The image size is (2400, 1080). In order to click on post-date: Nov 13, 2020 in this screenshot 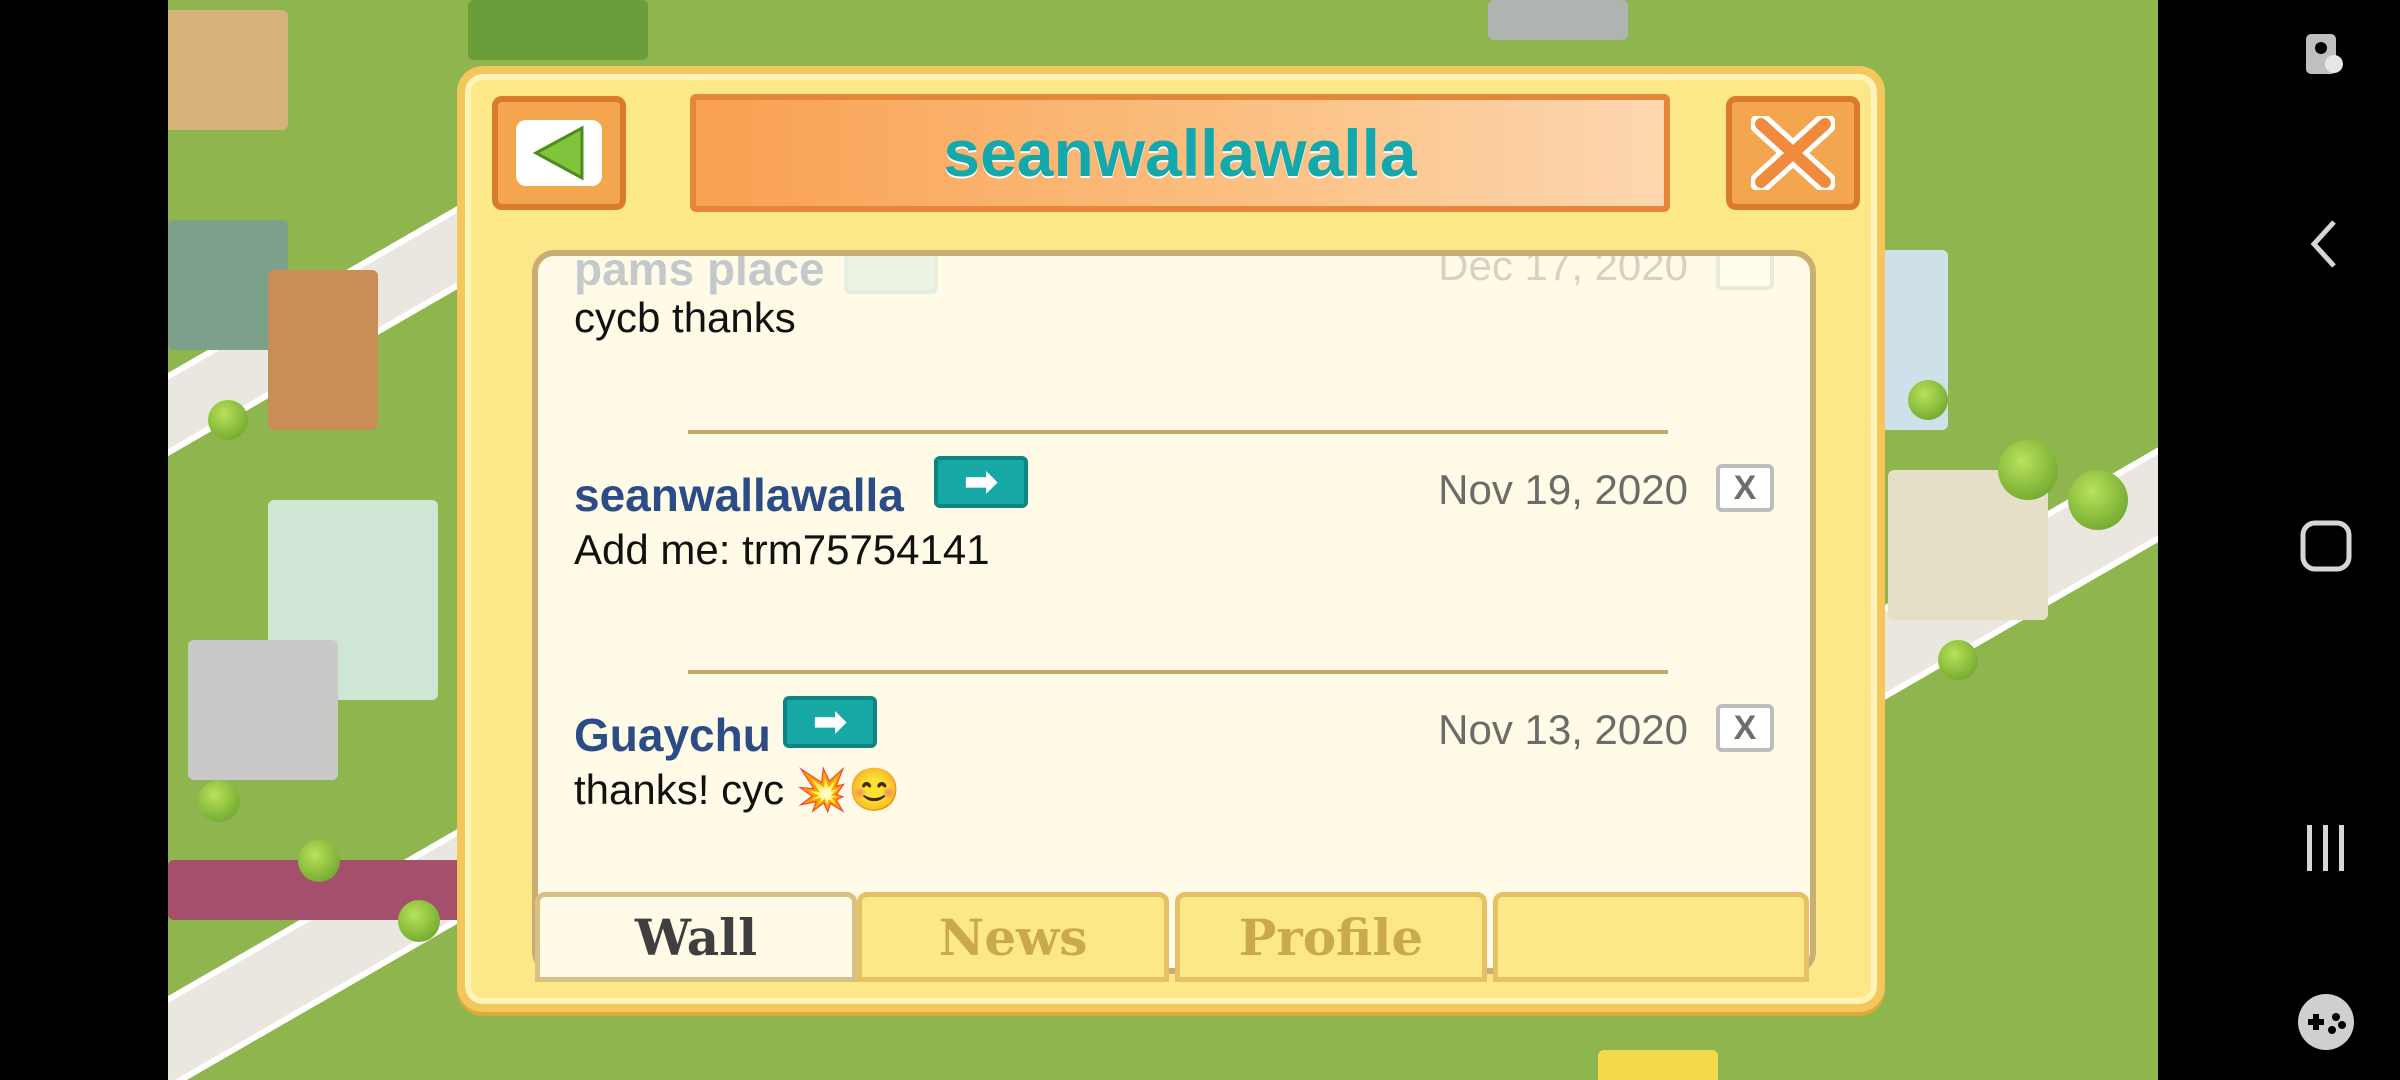, I will do `click(1563, 729)`.